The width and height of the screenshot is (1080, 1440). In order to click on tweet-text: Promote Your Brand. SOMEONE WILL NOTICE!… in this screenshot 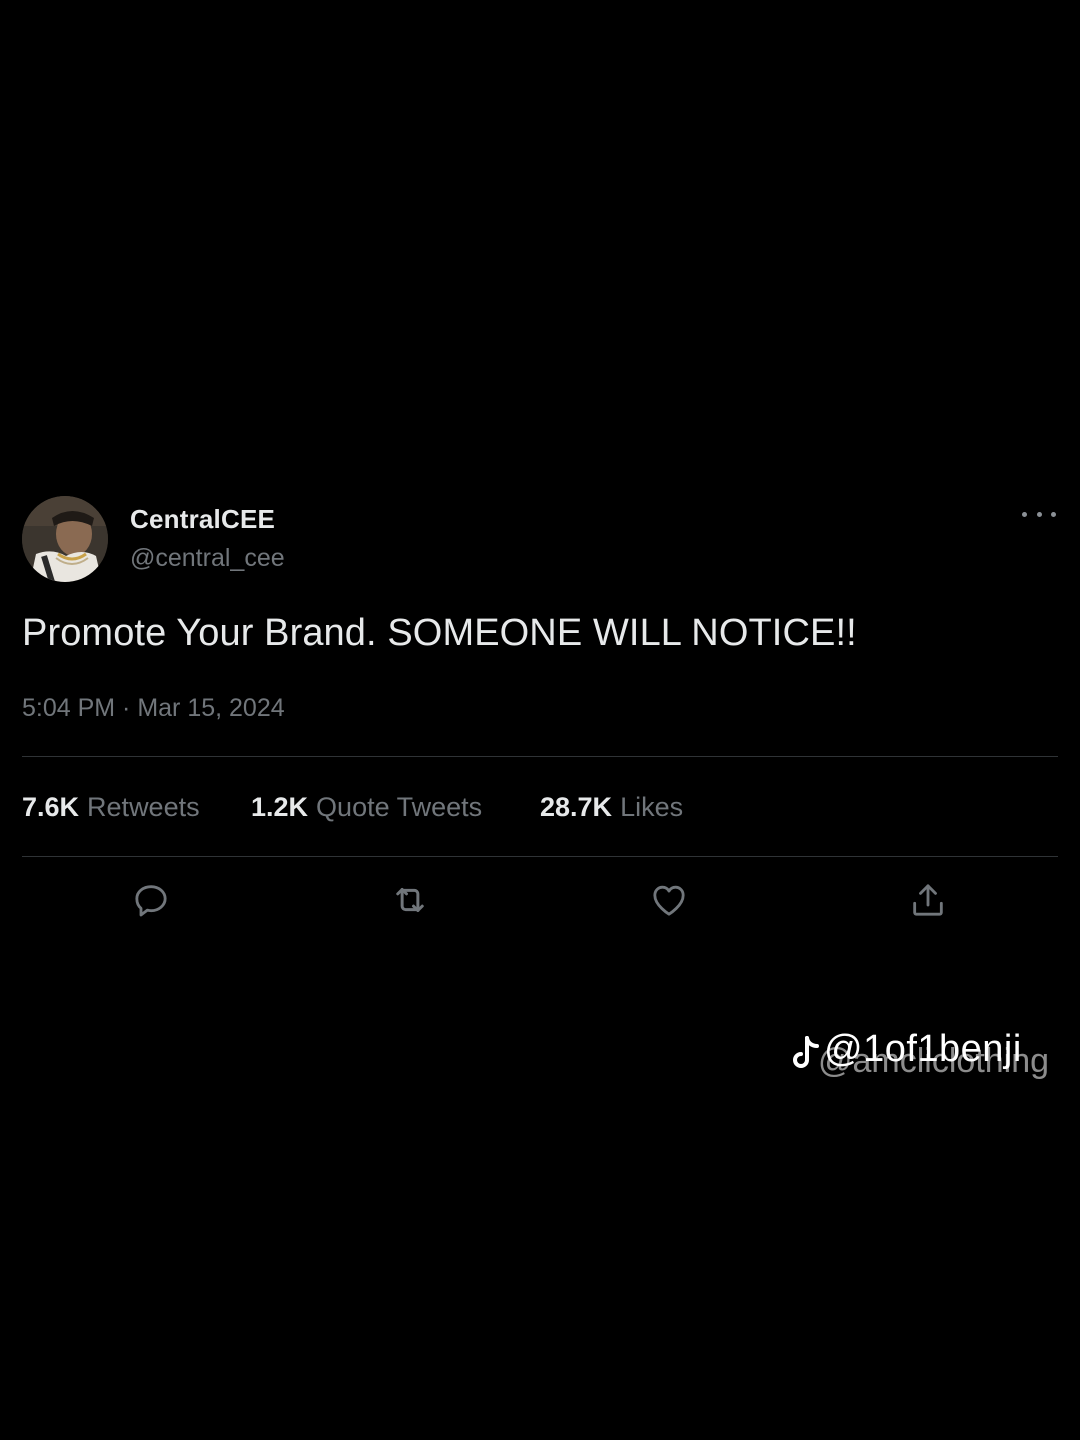, I will do `click(439, 633)`.